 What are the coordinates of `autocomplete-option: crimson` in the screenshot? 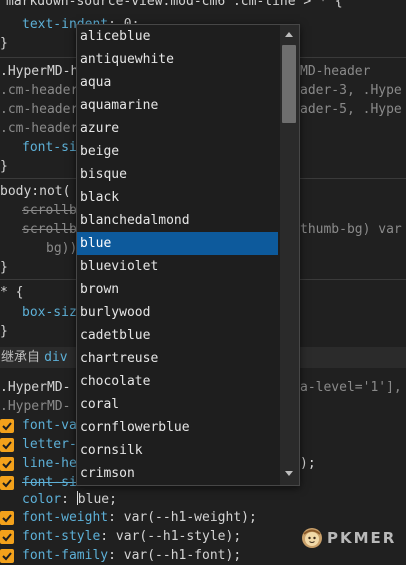 It's located at (177, 473).